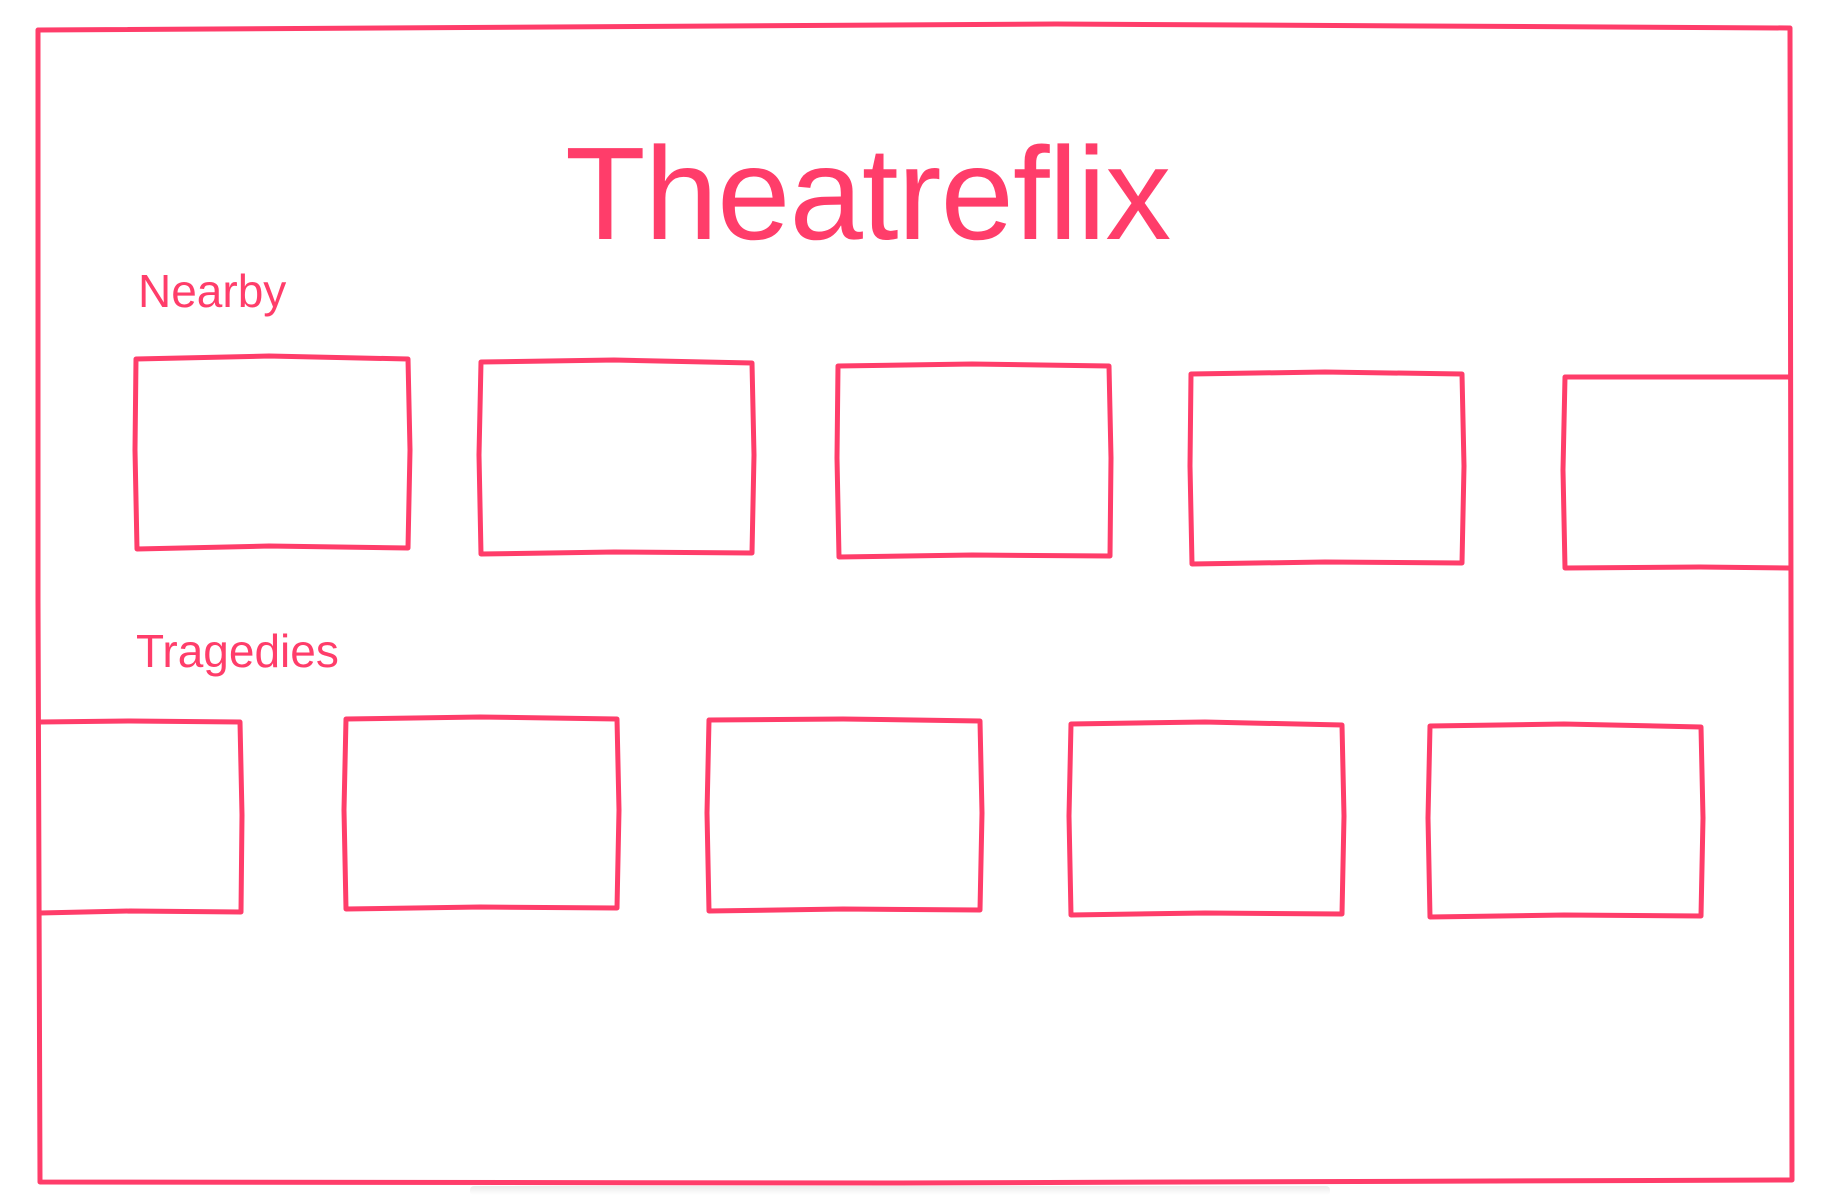  What do you see at coordinates (868, 193) in the screenshot?
I see `app-title: Theatreflix` at bounding box center [868, 193].